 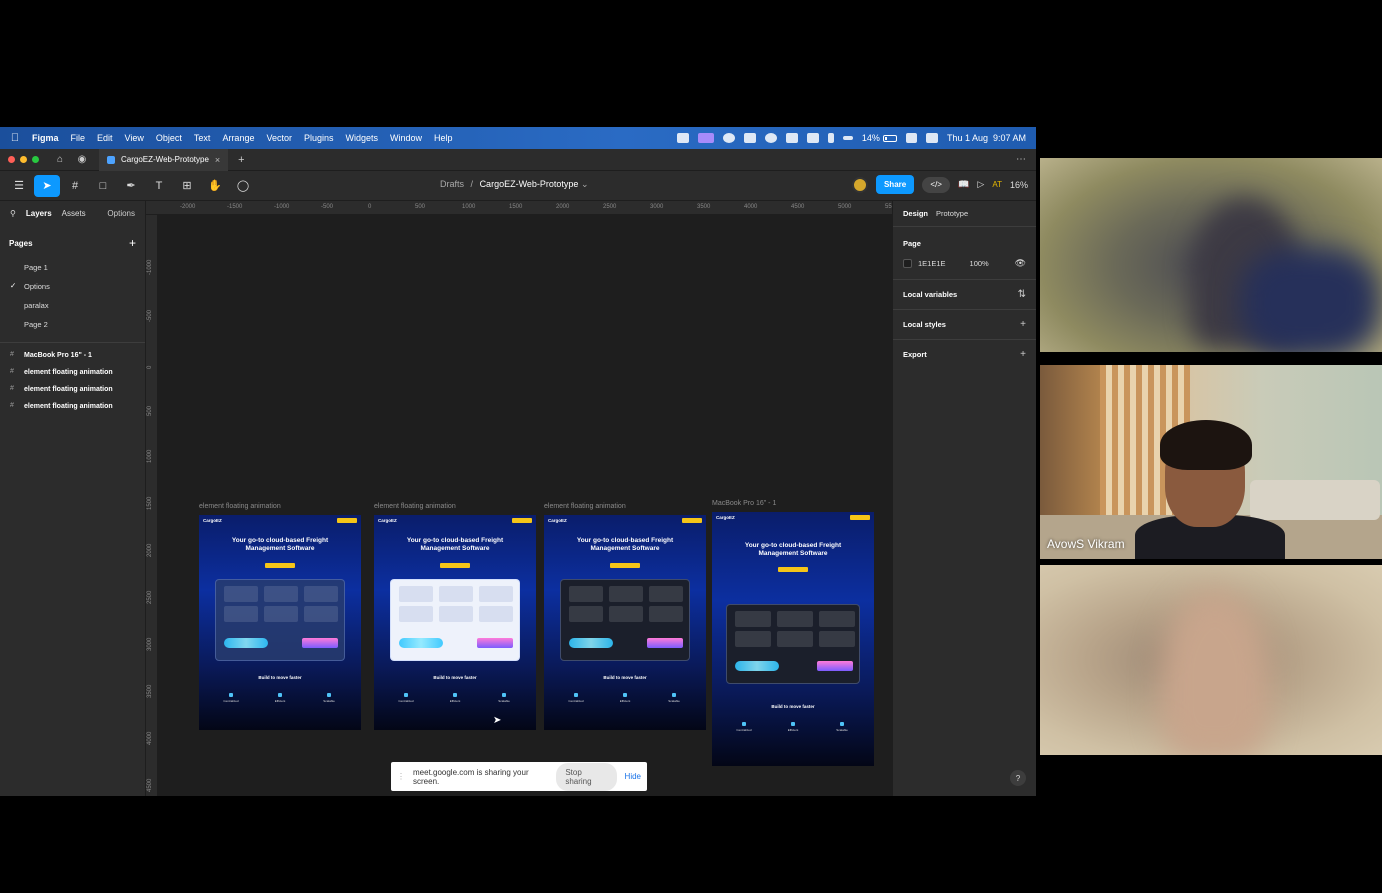 I want to click on zoom-level: 16%, so click(x=1019, y=185).